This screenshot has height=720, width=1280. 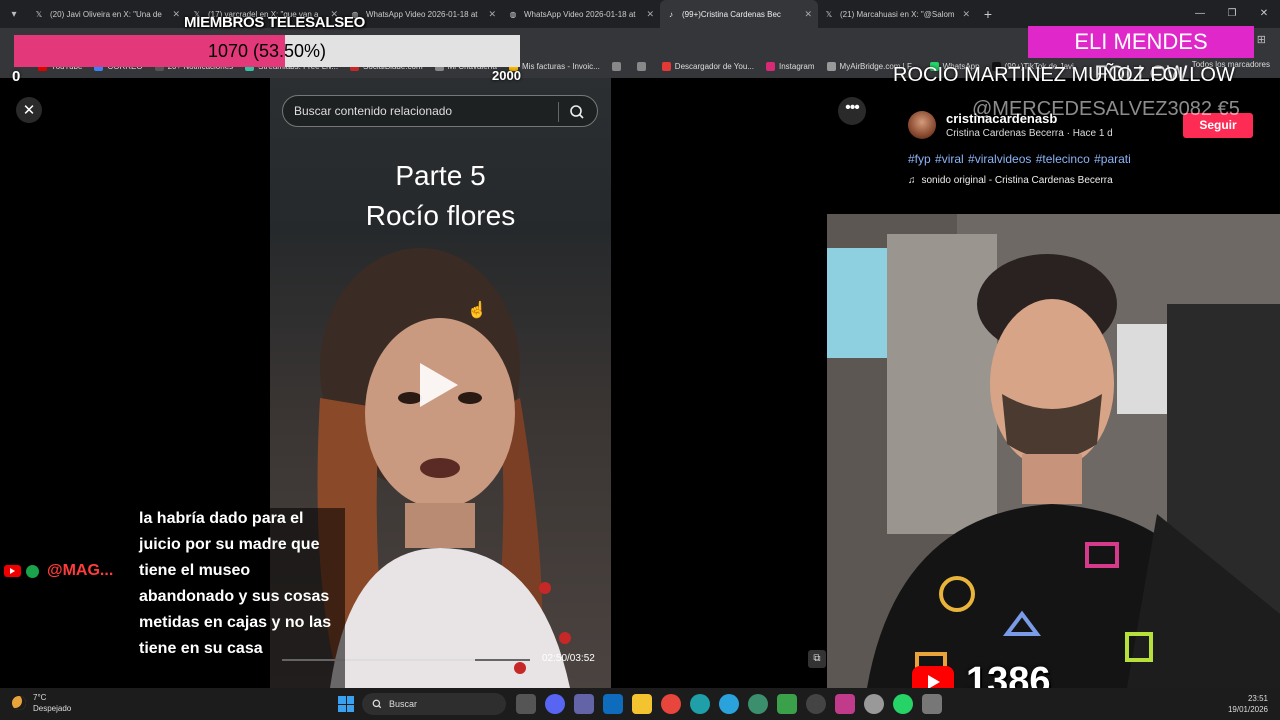 What do you see at coordinates (845, 704) in the screenshot?
I see `app-icon` at bounding box center [845, 704].